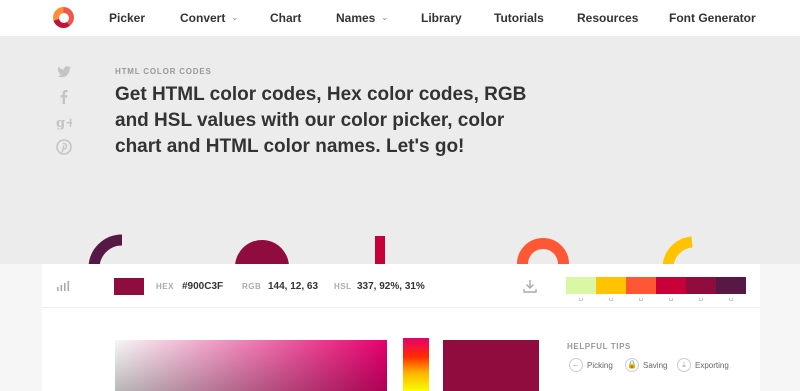  I want to click on bar-chart-icon, so click(64, 286).